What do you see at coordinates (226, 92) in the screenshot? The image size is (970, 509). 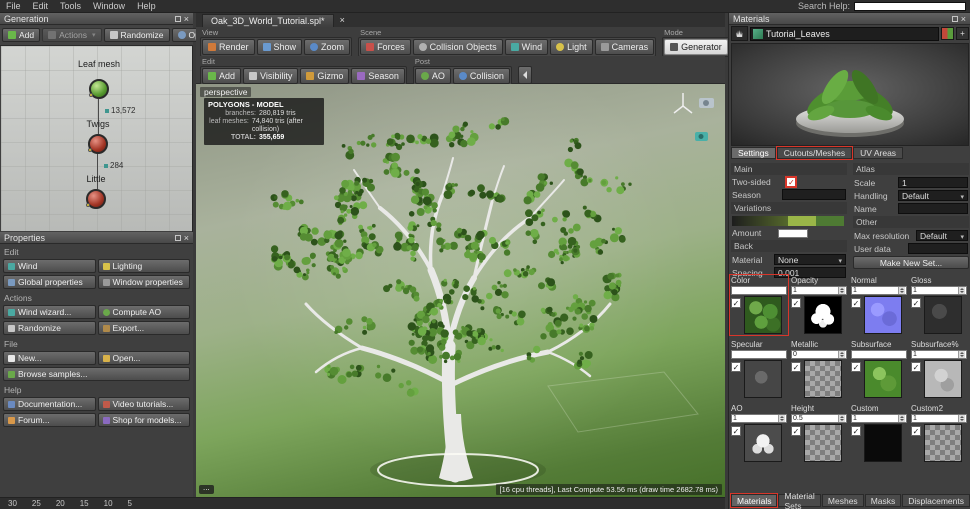 I see `camera-mode-label: perspective` at bounding box center [226, 92].